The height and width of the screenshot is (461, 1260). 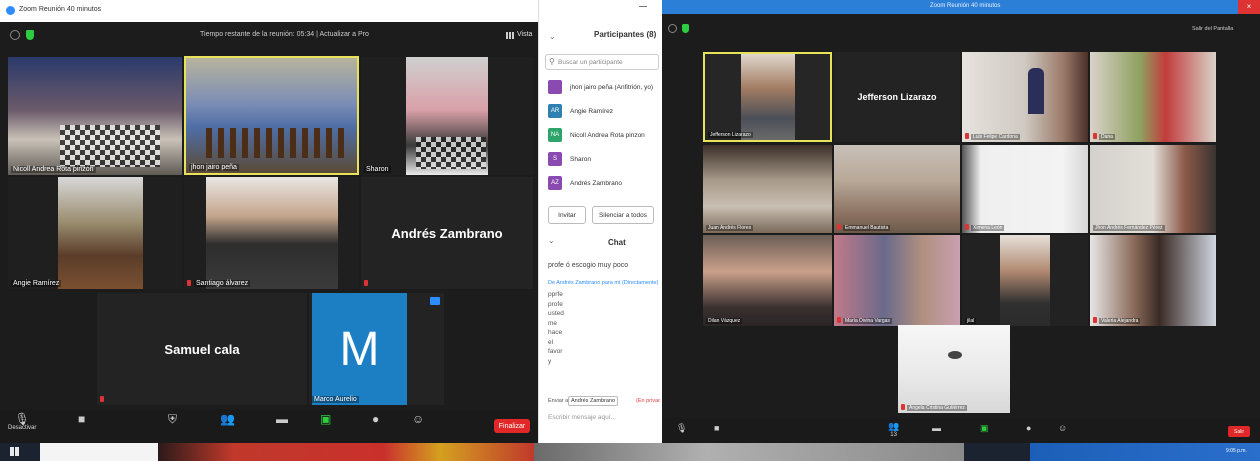 I want to click on video-tile: Jhon Andrés Fernández Pérez, so click(x=1153, y=189).